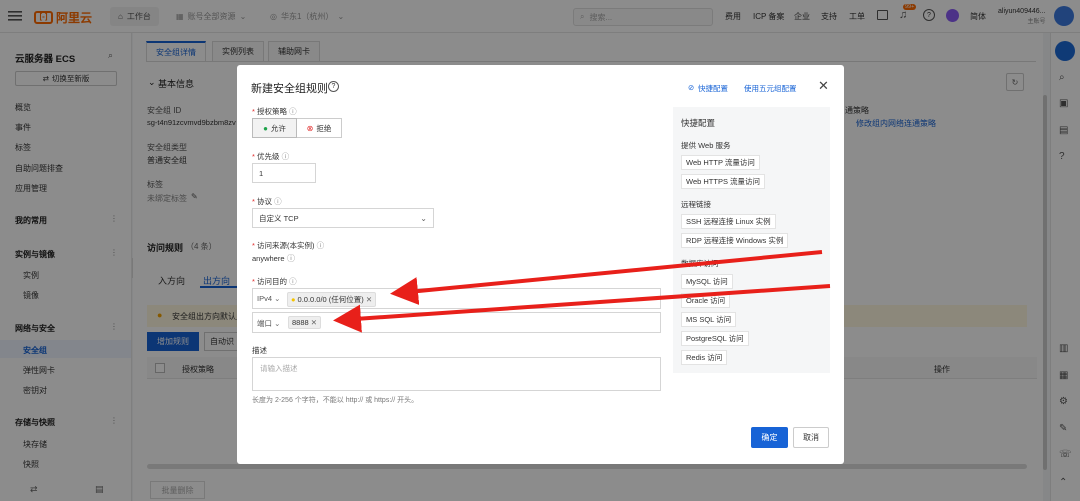 The height and width of the screenshot is (501, 1080). I want to click on annotation-arrows, so click(582, 291).